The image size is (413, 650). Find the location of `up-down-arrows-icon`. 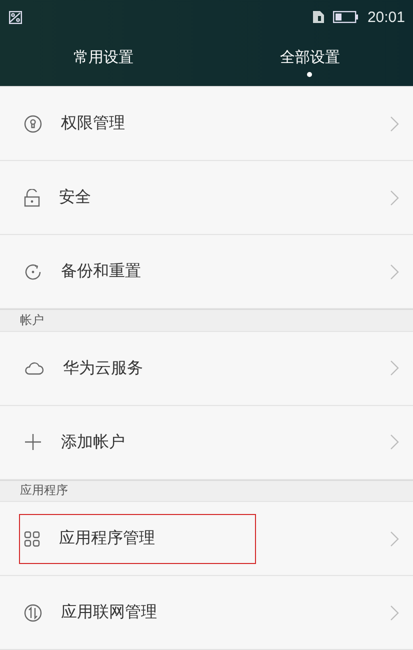

up-down-arrows-icon is located at coordinates (33, 613).